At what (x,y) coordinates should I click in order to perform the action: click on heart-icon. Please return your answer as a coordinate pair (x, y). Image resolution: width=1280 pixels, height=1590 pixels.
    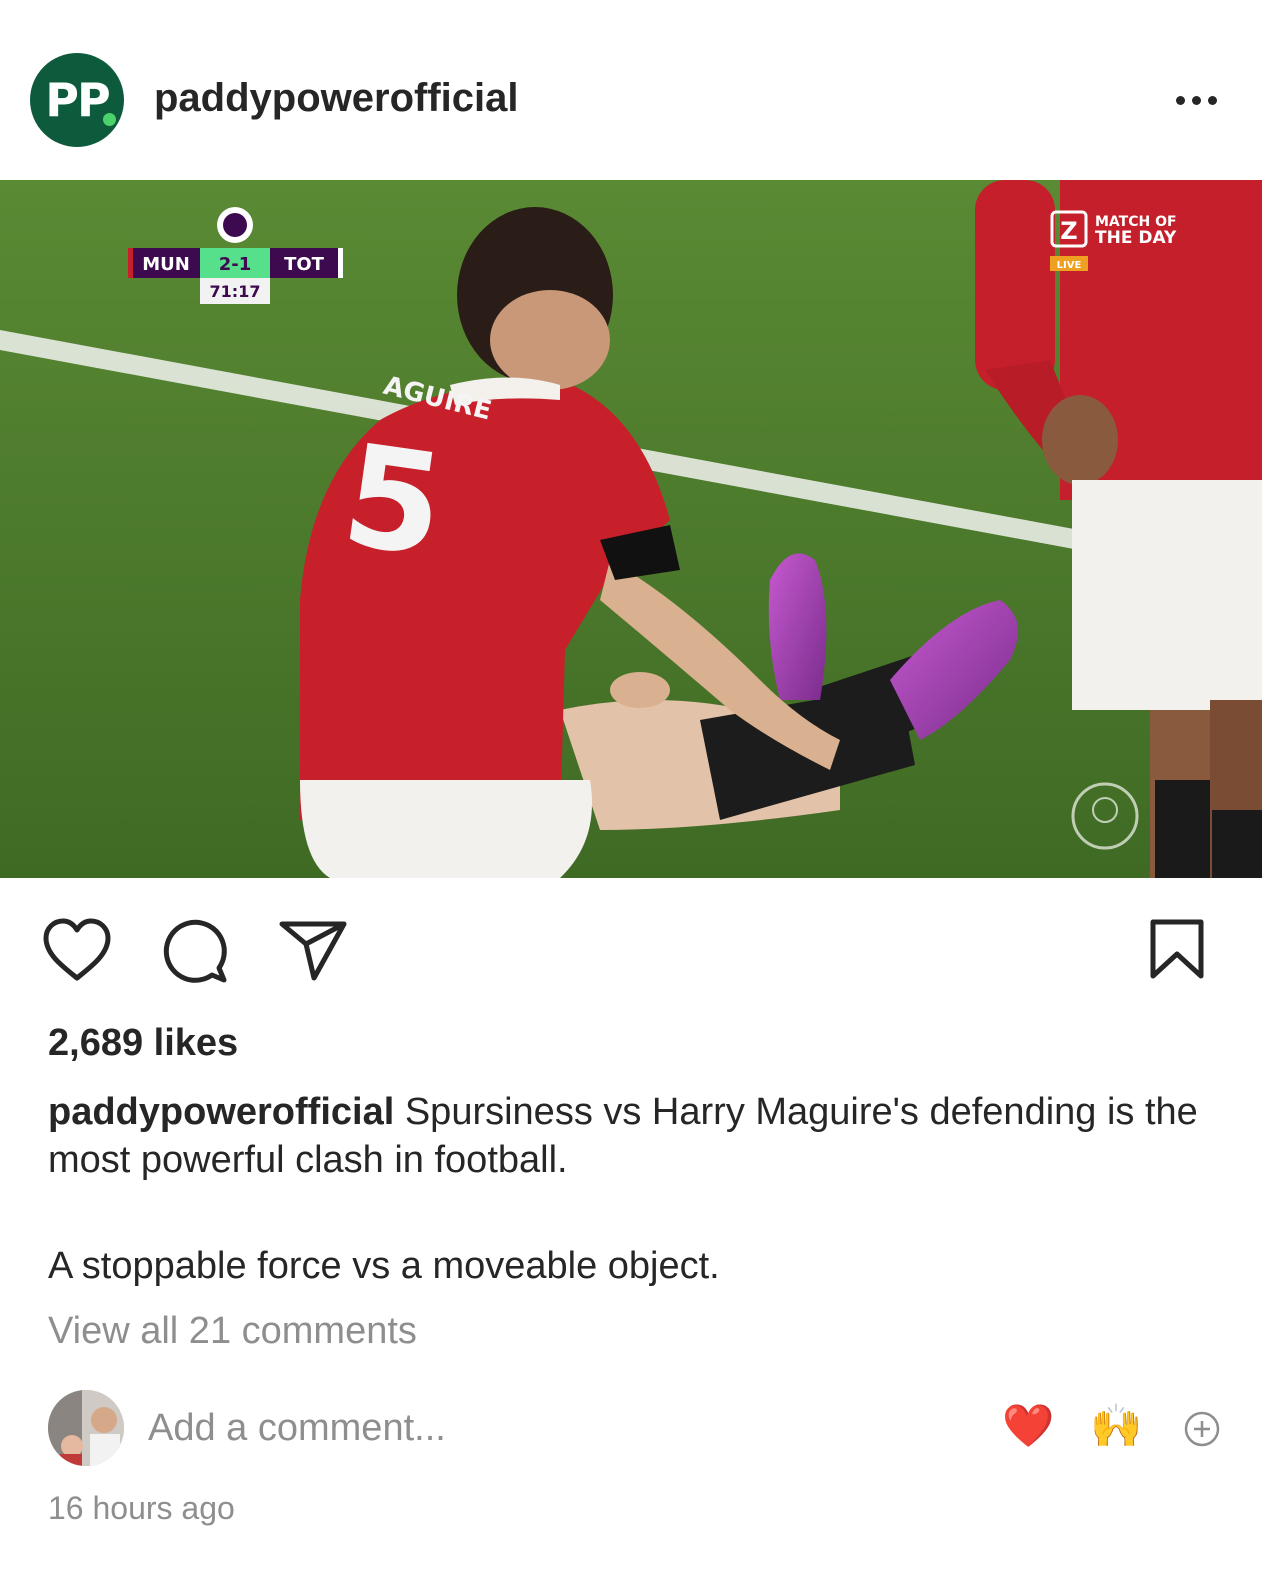
    Looking at the image, I should click on (77, 952).